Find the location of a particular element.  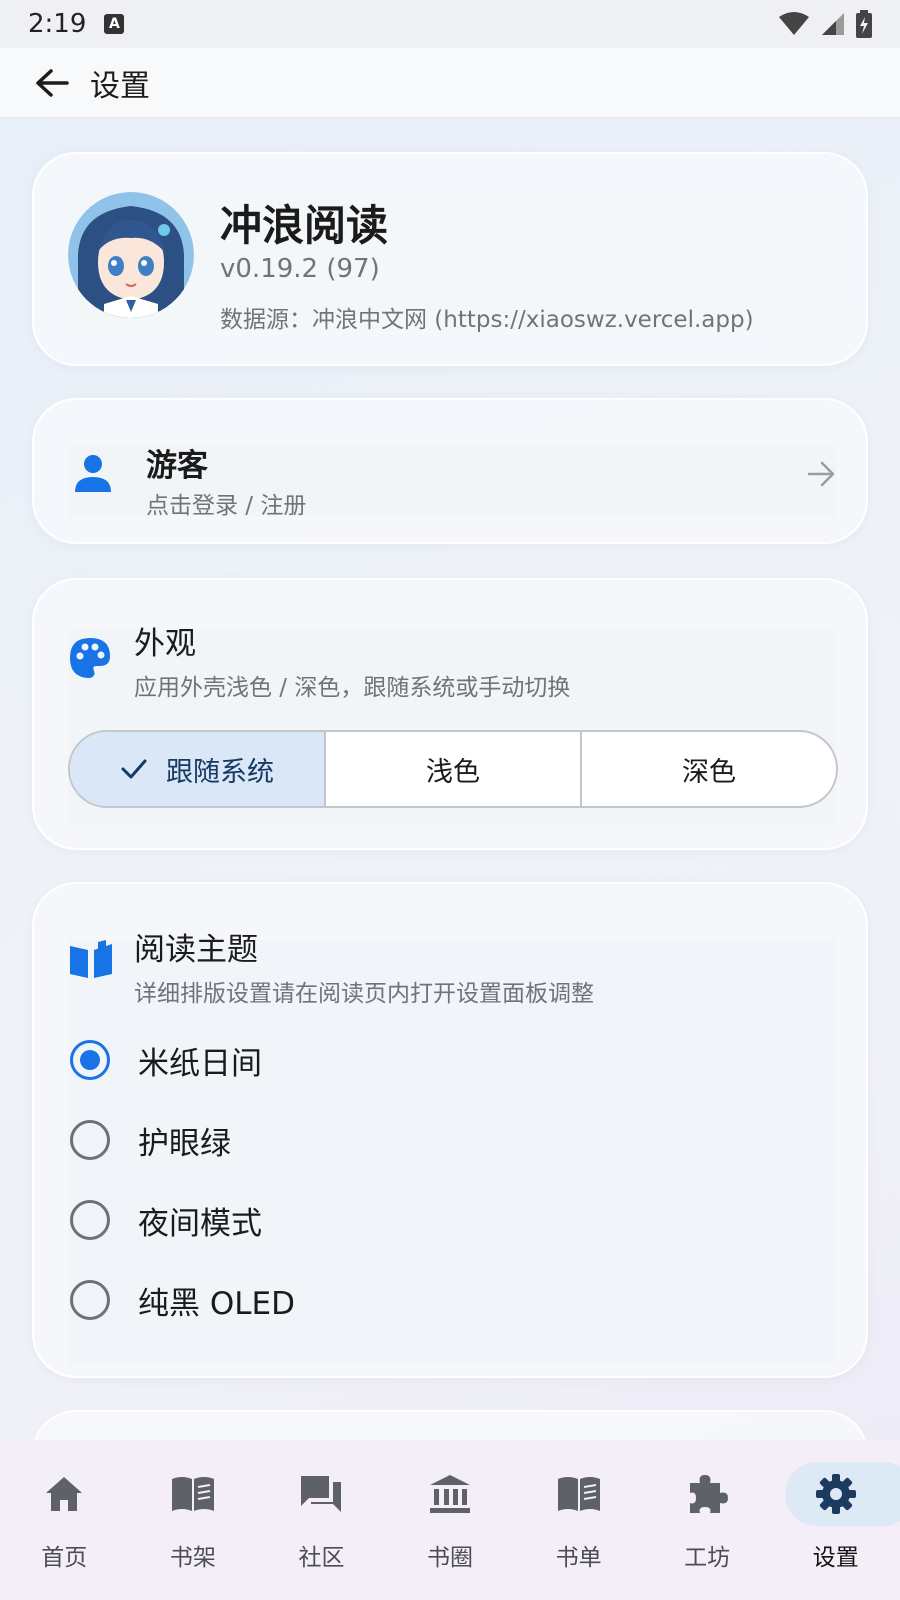

status-icons is located at coordinates (825, 24).